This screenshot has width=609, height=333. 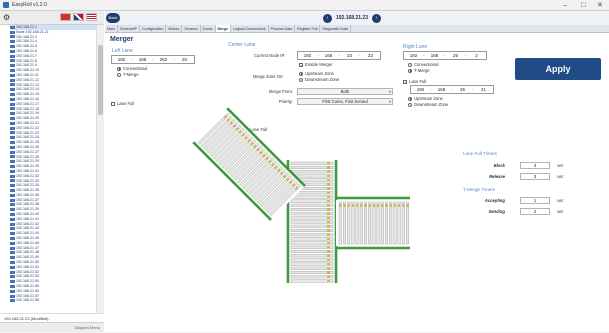 I want to click on current-node-ip-label: Current Node IP:, so click(x=270, y=55).